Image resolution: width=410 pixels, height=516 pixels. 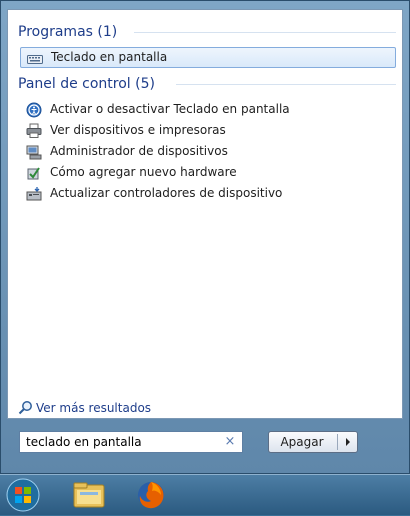 I want to click on result-label: Ver dispositivos e impresoras, so click(x=138, y=130).